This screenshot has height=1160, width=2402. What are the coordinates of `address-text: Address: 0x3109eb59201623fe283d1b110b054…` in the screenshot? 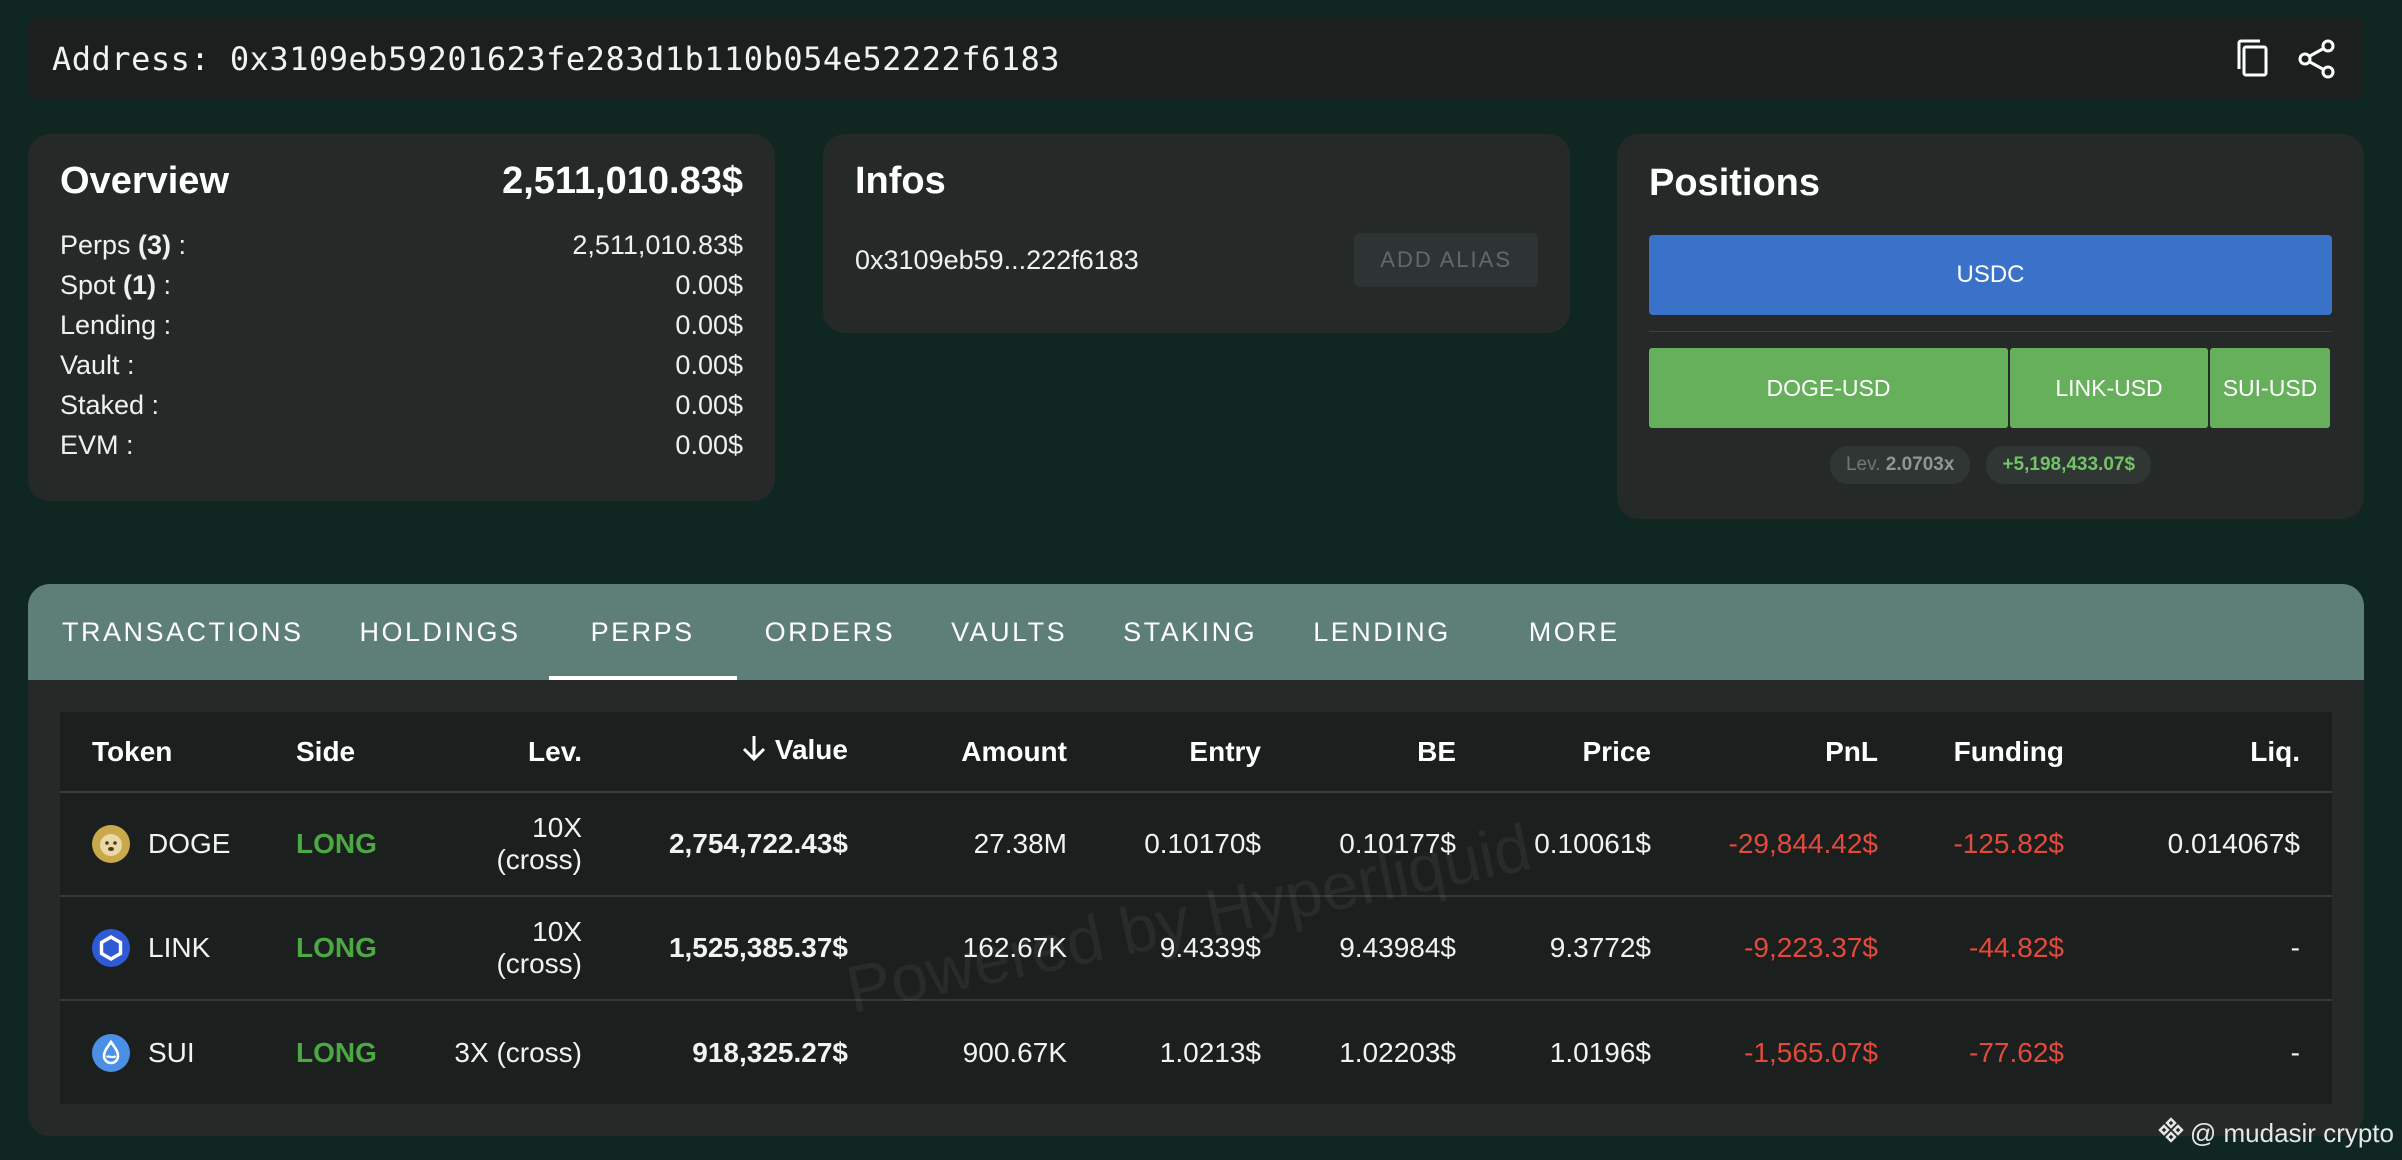 It's located at (556, 59).